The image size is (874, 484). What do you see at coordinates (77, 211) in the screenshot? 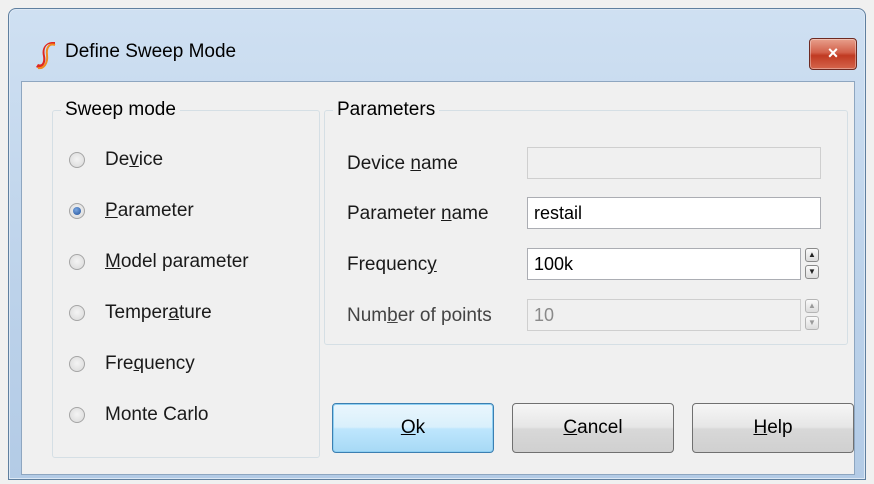
I see `radio-button-selected` at bounding box center [77, 211].